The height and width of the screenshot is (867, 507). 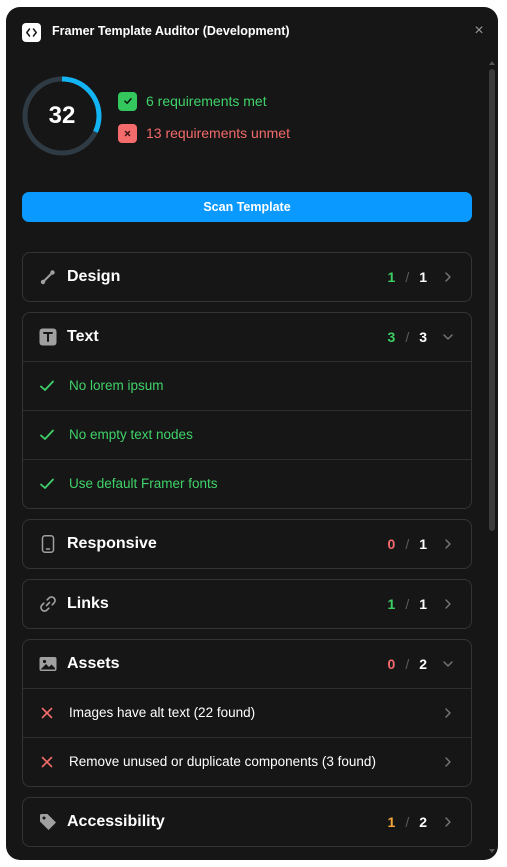 I want to click on code-icon, so click(x=31, y=32).